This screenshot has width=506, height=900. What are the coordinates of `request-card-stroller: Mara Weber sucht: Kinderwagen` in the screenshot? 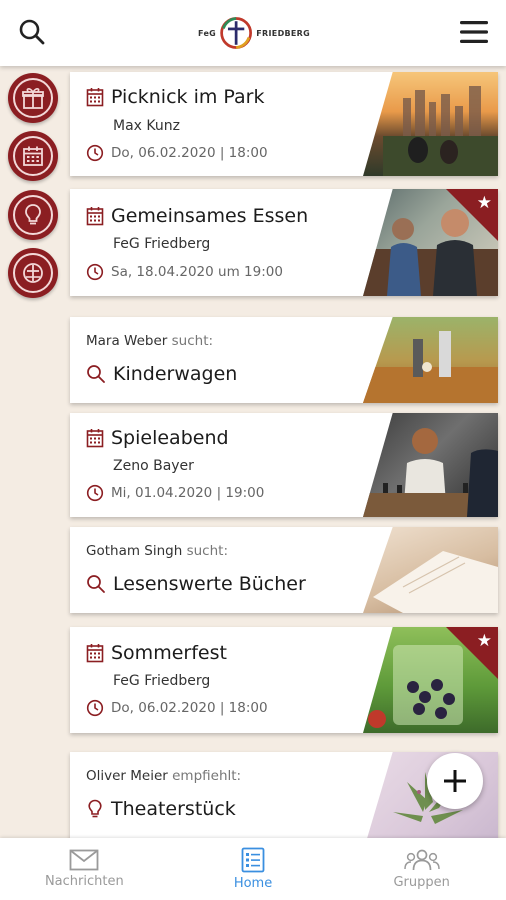 It's located at (284, 360).